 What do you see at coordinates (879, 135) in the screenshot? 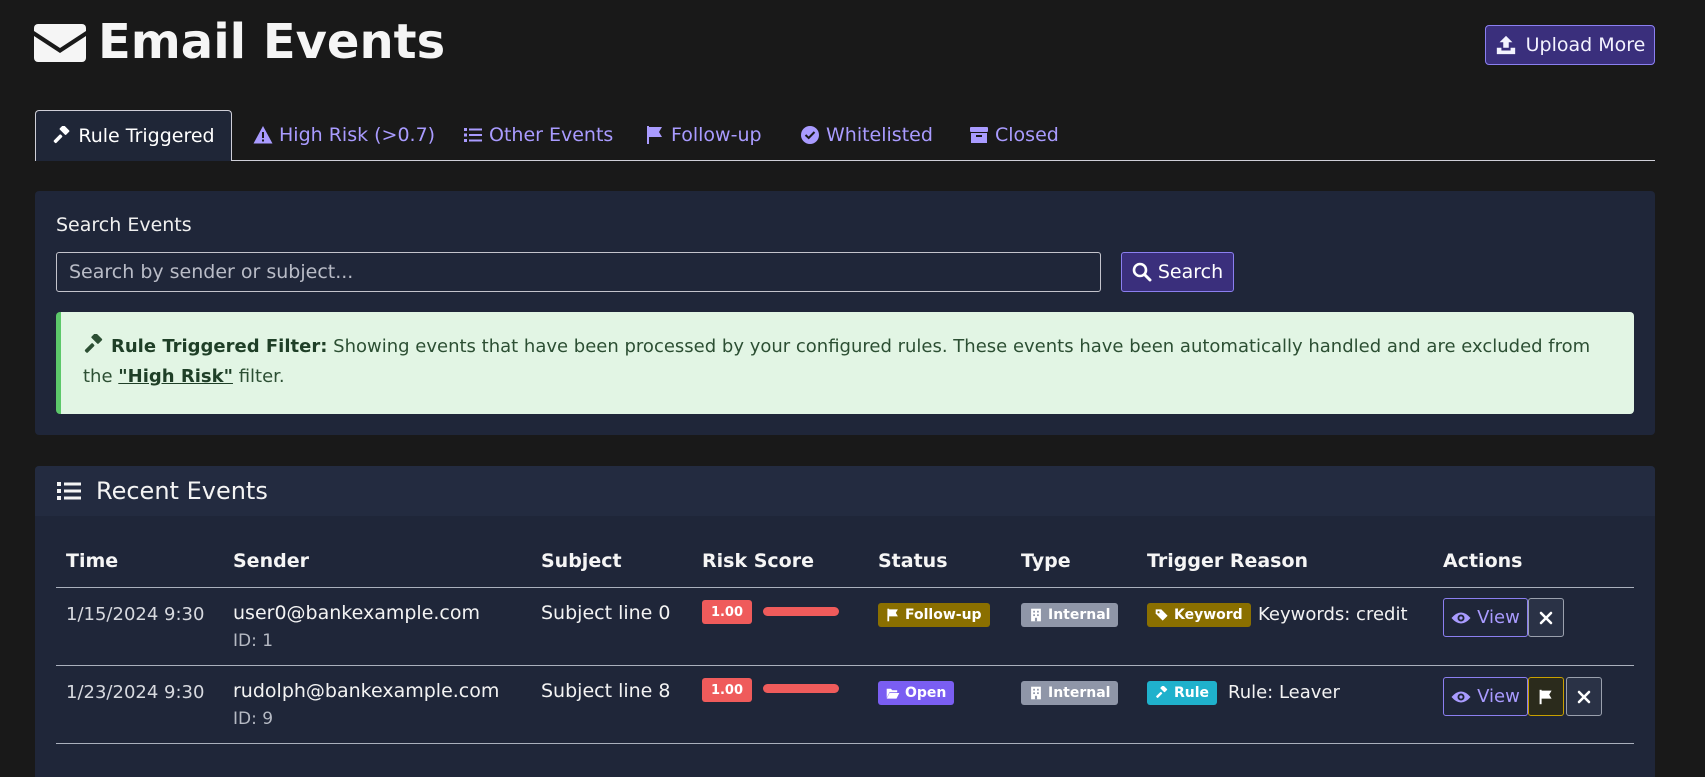
I see `tab-label: Whitelisted` at bounding box center [879, 135].